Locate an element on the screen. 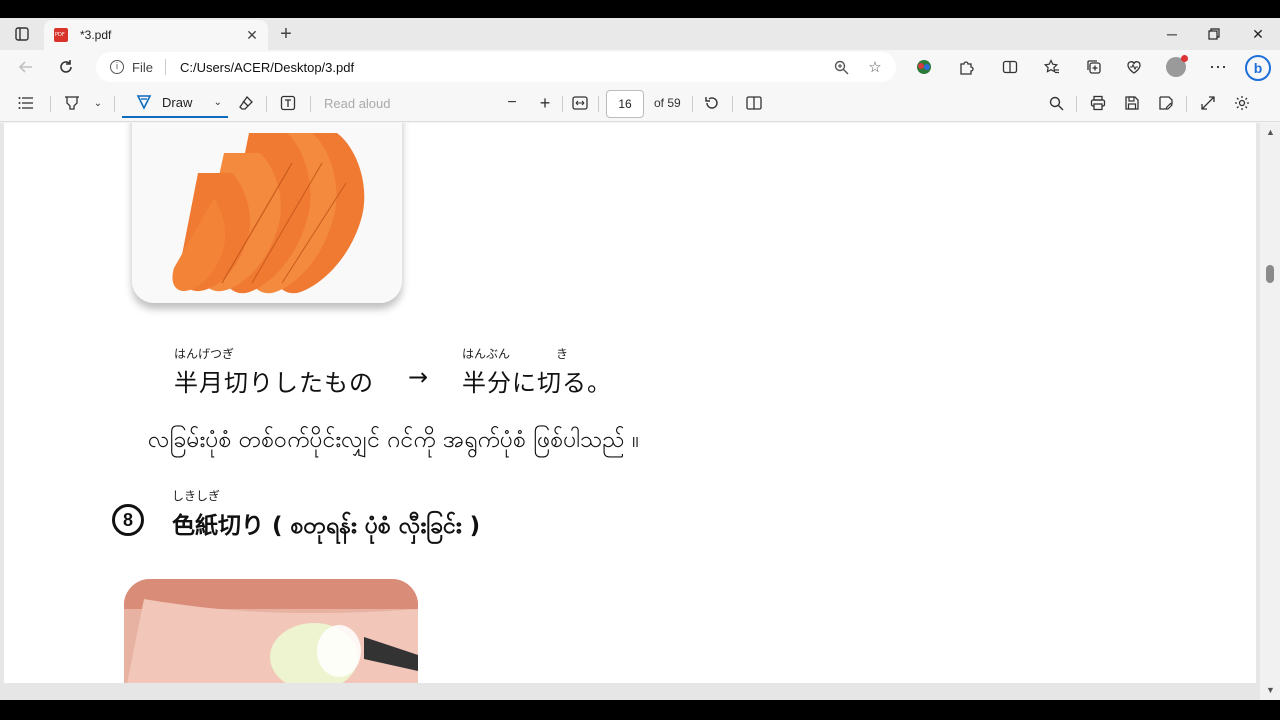 The width and height of the screenshot is (1280, 720). ruby-hanbun: はんぶん is located at coordinates (486, 354).